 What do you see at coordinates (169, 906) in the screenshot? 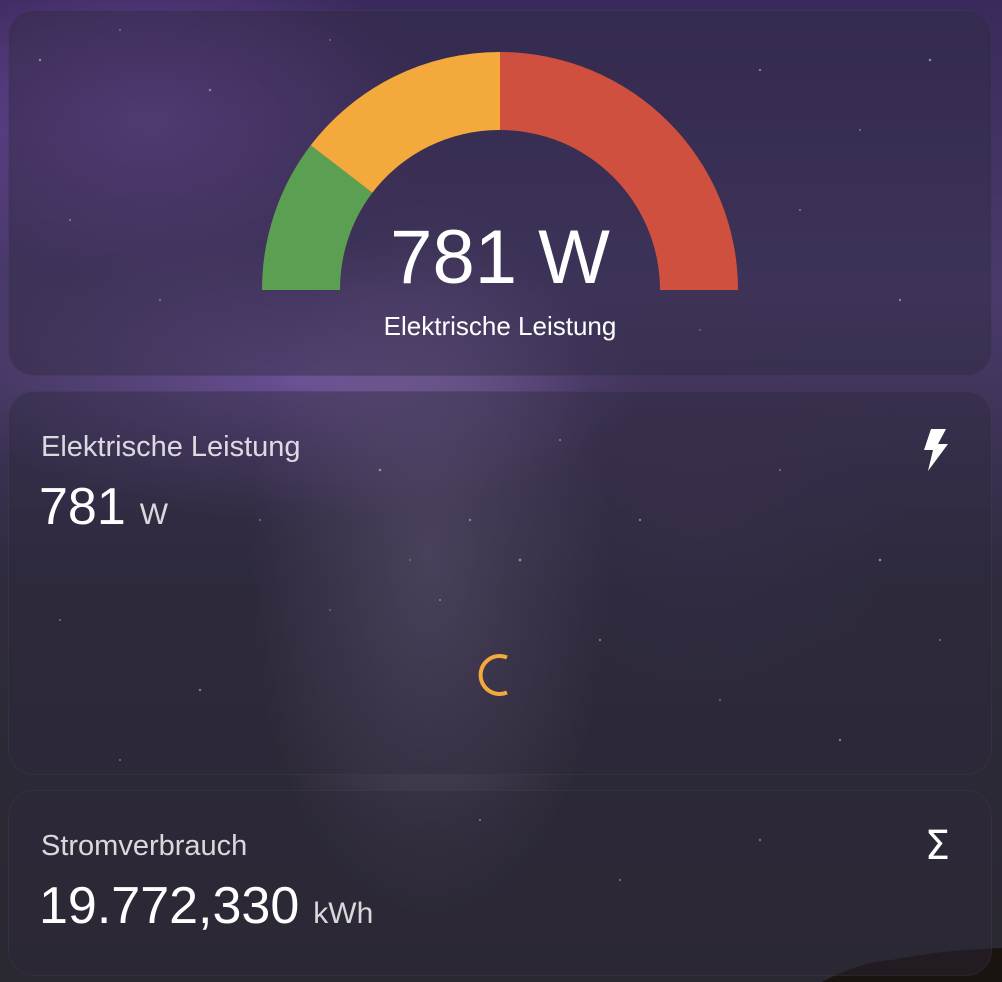
I see `energy-value: 19.772,330` at bounding box center [169, 906].